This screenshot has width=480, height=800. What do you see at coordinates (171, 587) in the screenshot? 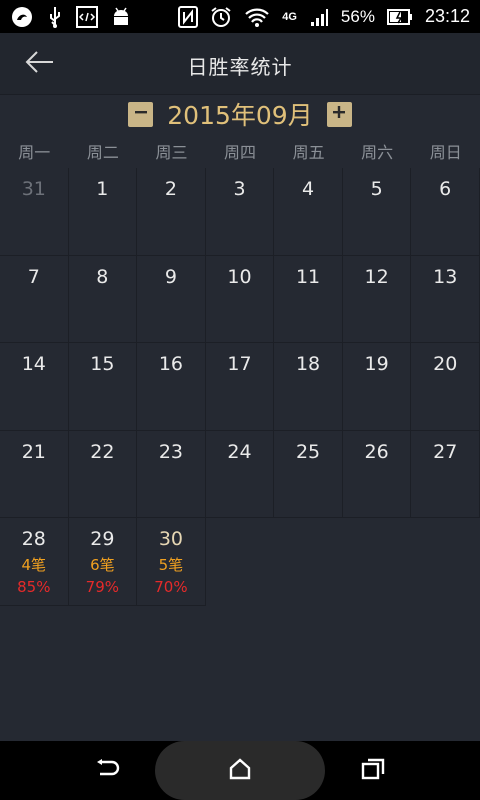
I see `win-rate: 70%` at bounding box center [171, 587].